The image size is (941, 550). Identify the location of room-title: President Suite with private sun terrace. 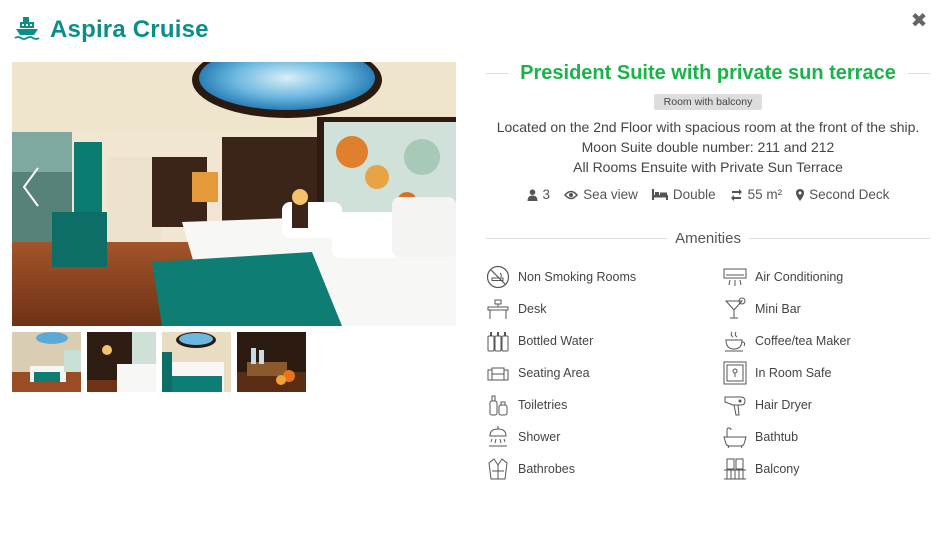
(708, 72).